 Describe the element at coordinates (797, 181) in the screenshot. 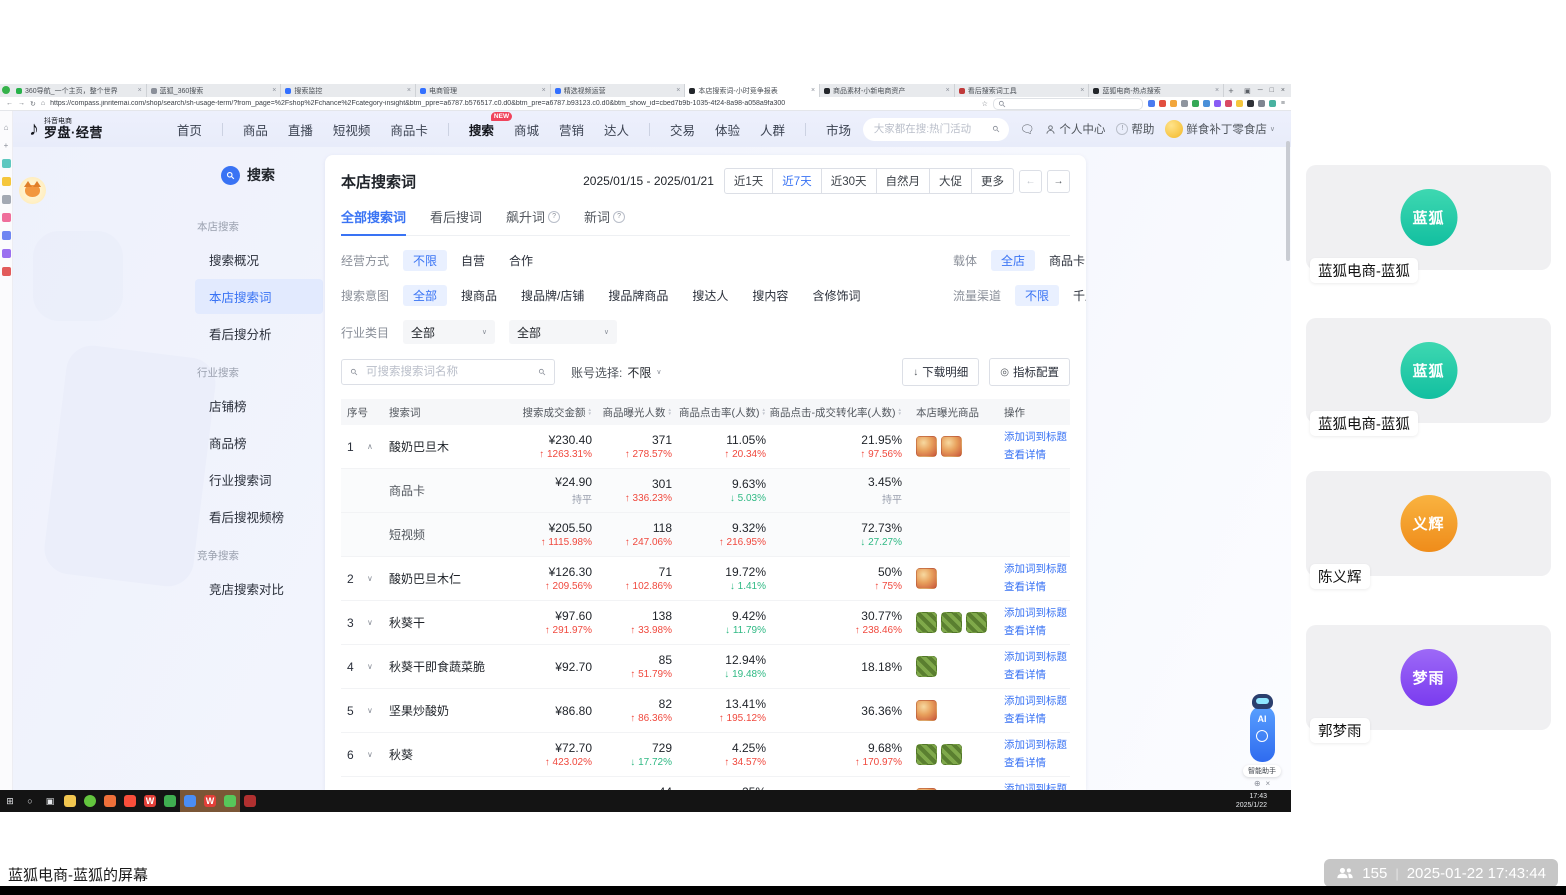

I see `date-preset-近7天: 近7天` at that location.